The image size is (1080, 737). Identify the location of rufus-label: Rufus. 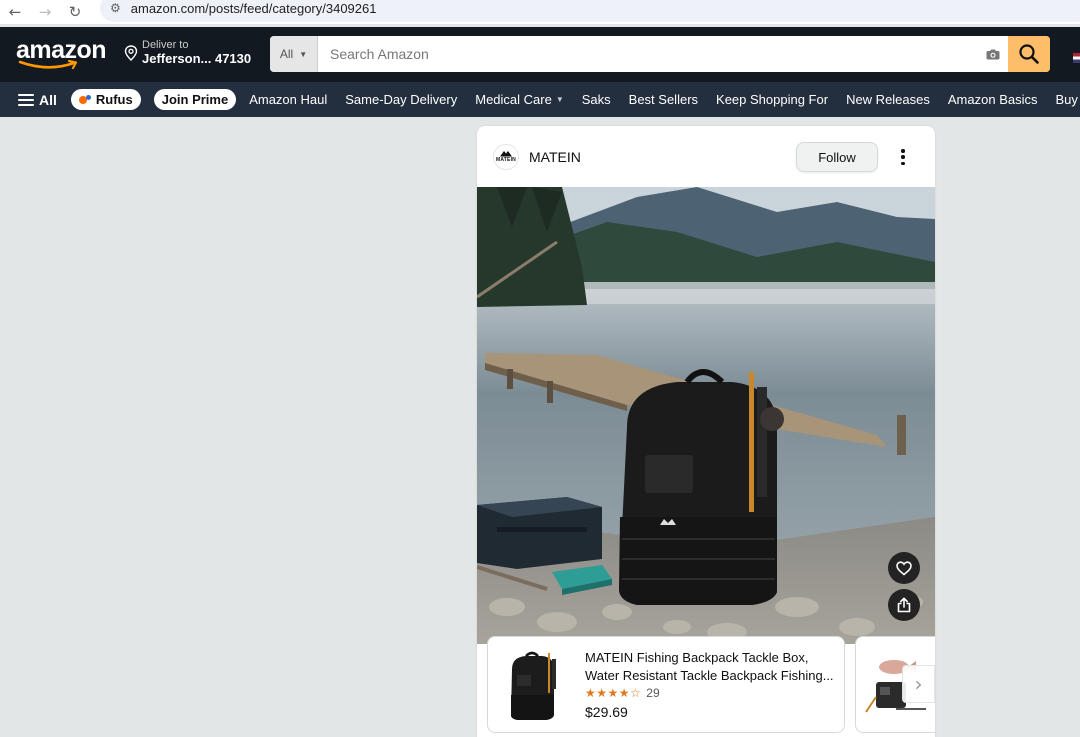
(114, 99).